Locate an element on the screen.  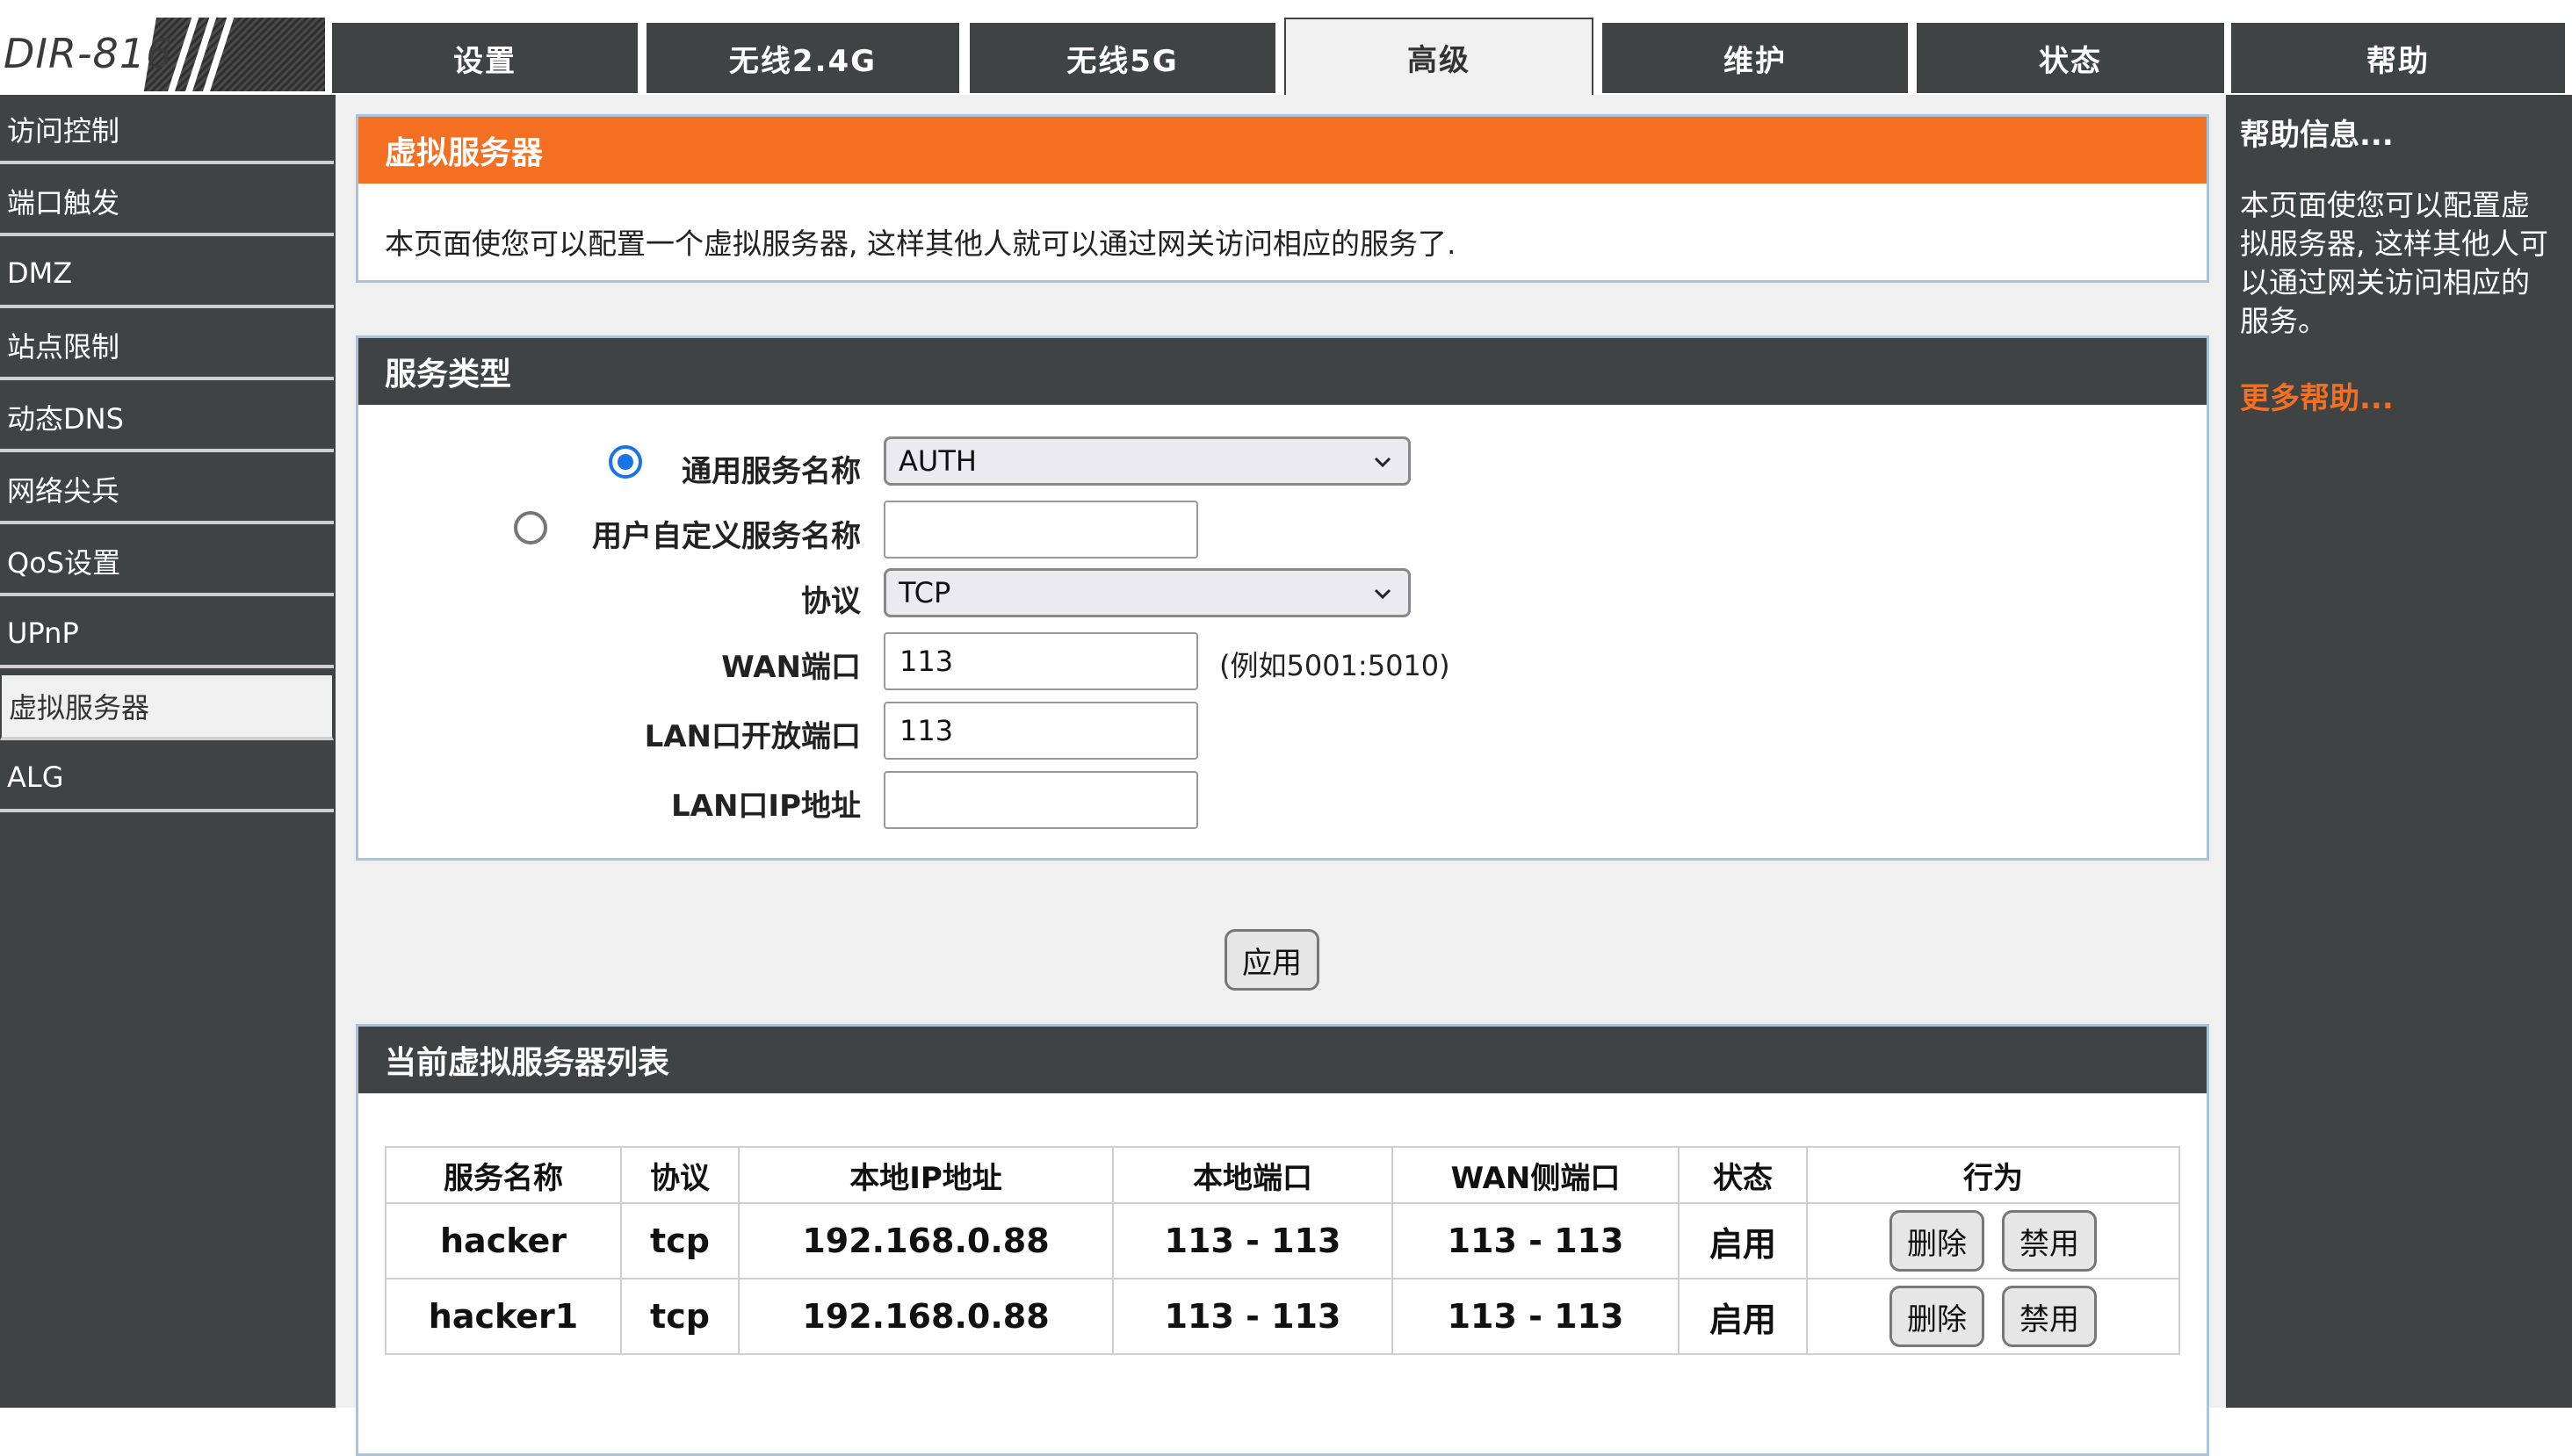
model-name: DIR-816 is located at coordinates (89, 53).